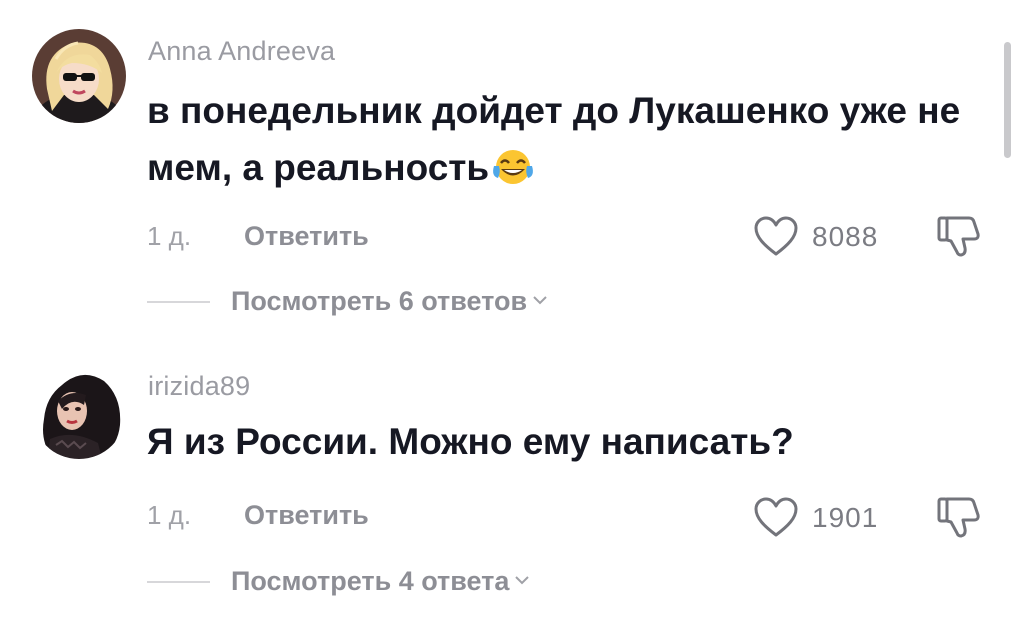 Image resolution: width=1024 pixels, height=631 pixels. What do you see at coordinates (199, 386) in the screenshot?
I see `comment-username: irizida89` at bounding box center [199, 386].